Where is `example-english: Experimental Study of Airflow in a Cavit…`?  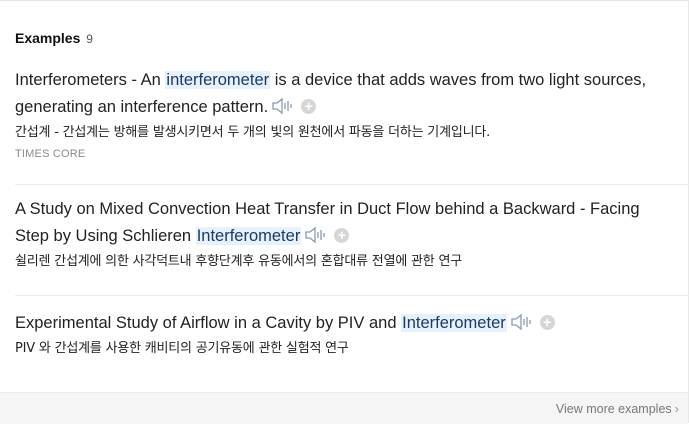
example-english: Experimental Study of Airflow in a Cavit… is located at coordinates (345, 323).